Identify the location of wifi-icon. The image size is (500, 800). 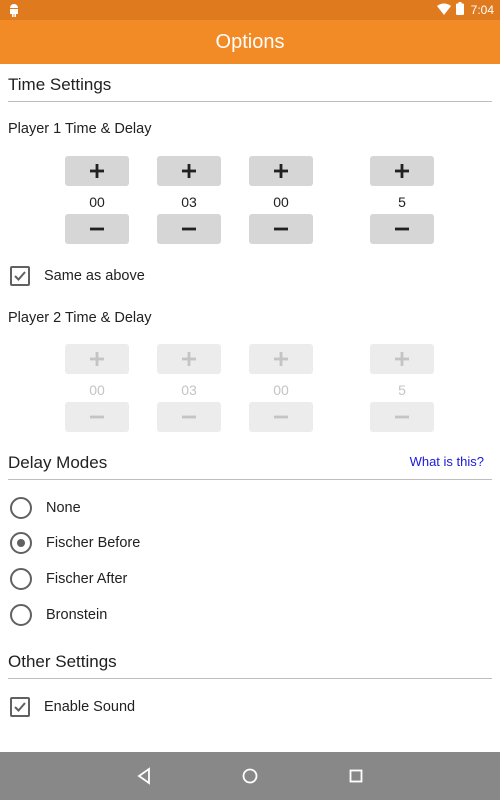
(443, 10).